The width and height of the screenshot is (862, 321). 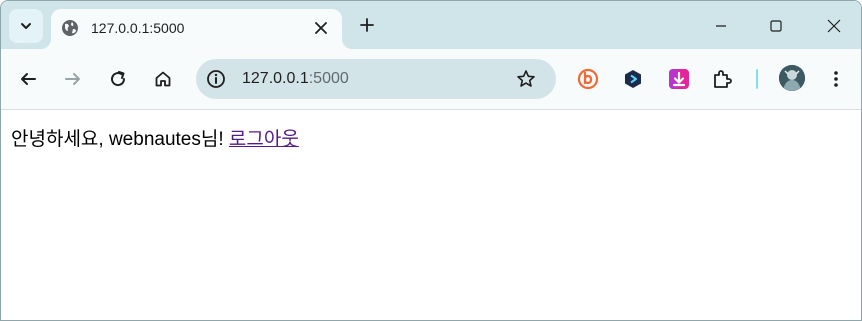 I want to click on tab-search-button, so click(x=26, y=26).